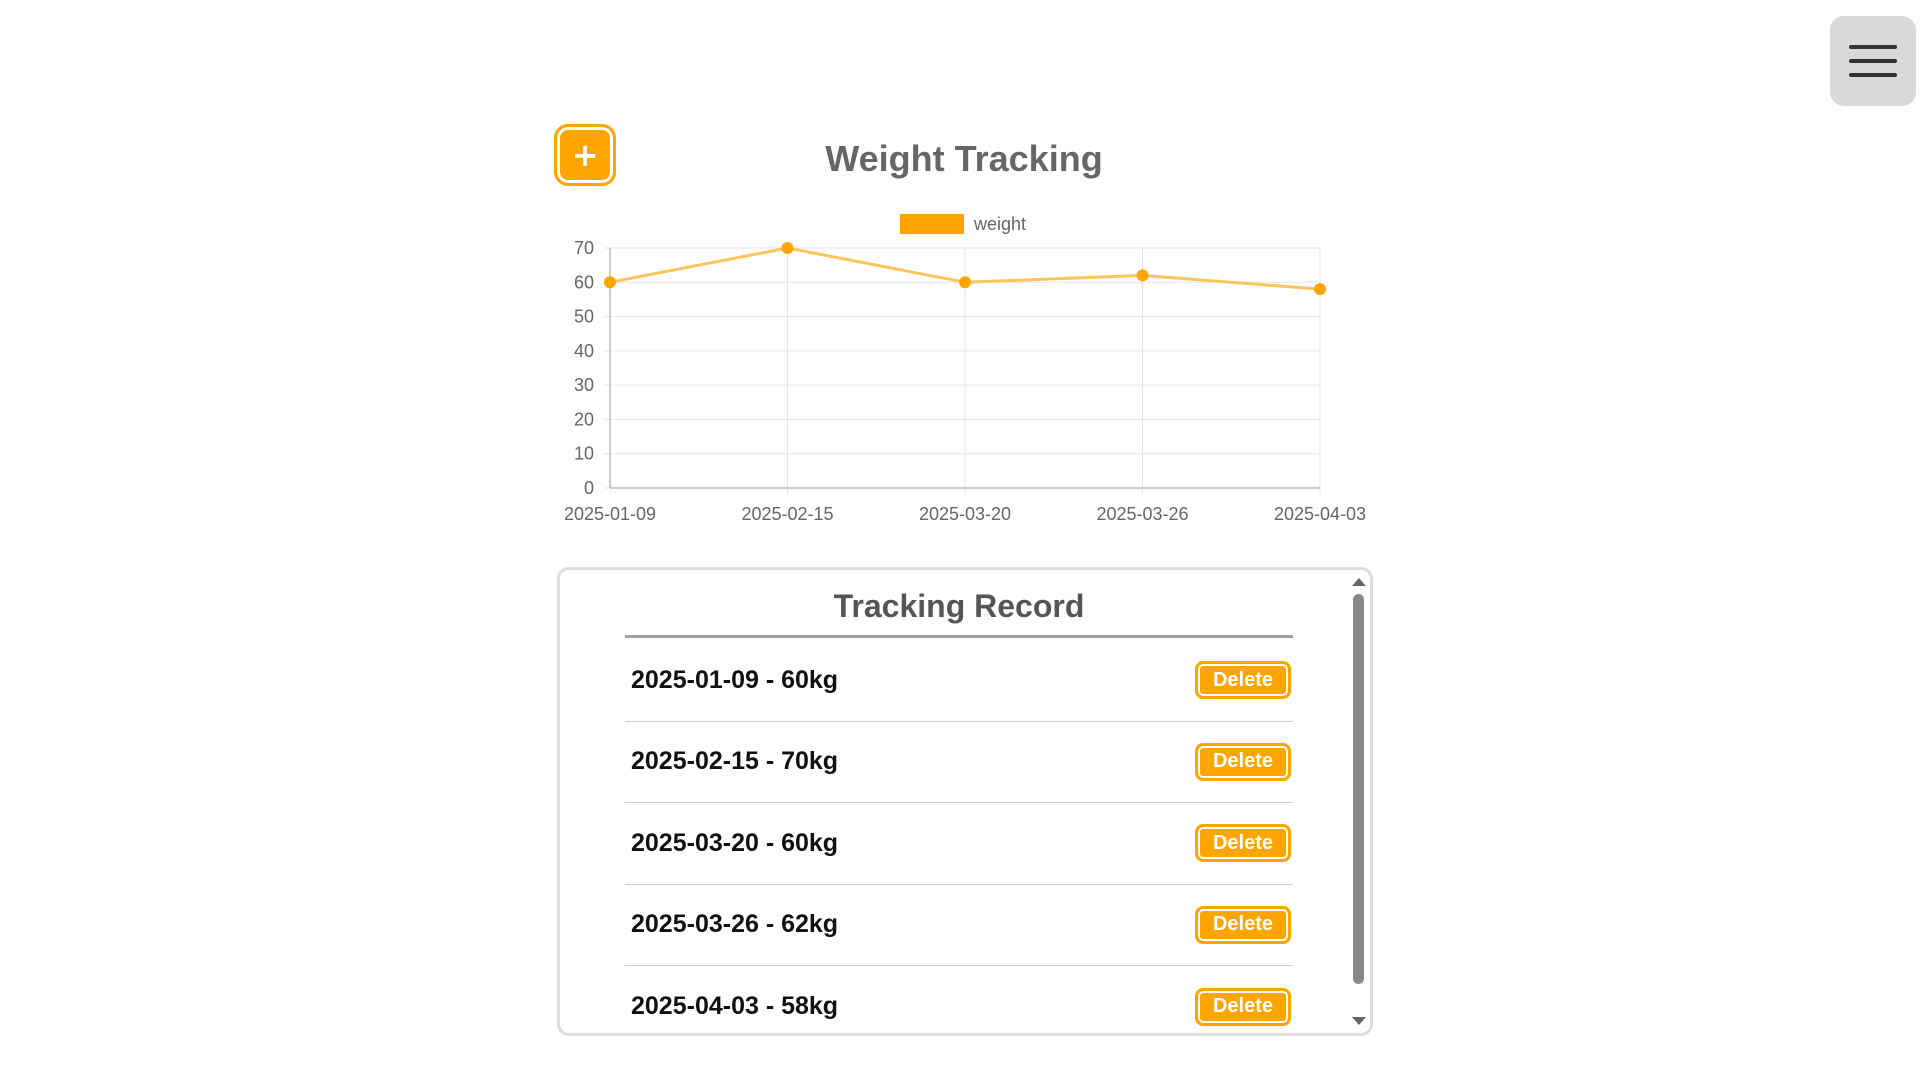 Image resolution: width=1920 pixels, height=1080 pixels. I want to click on y-tick-label: 40, so click(584, 351).